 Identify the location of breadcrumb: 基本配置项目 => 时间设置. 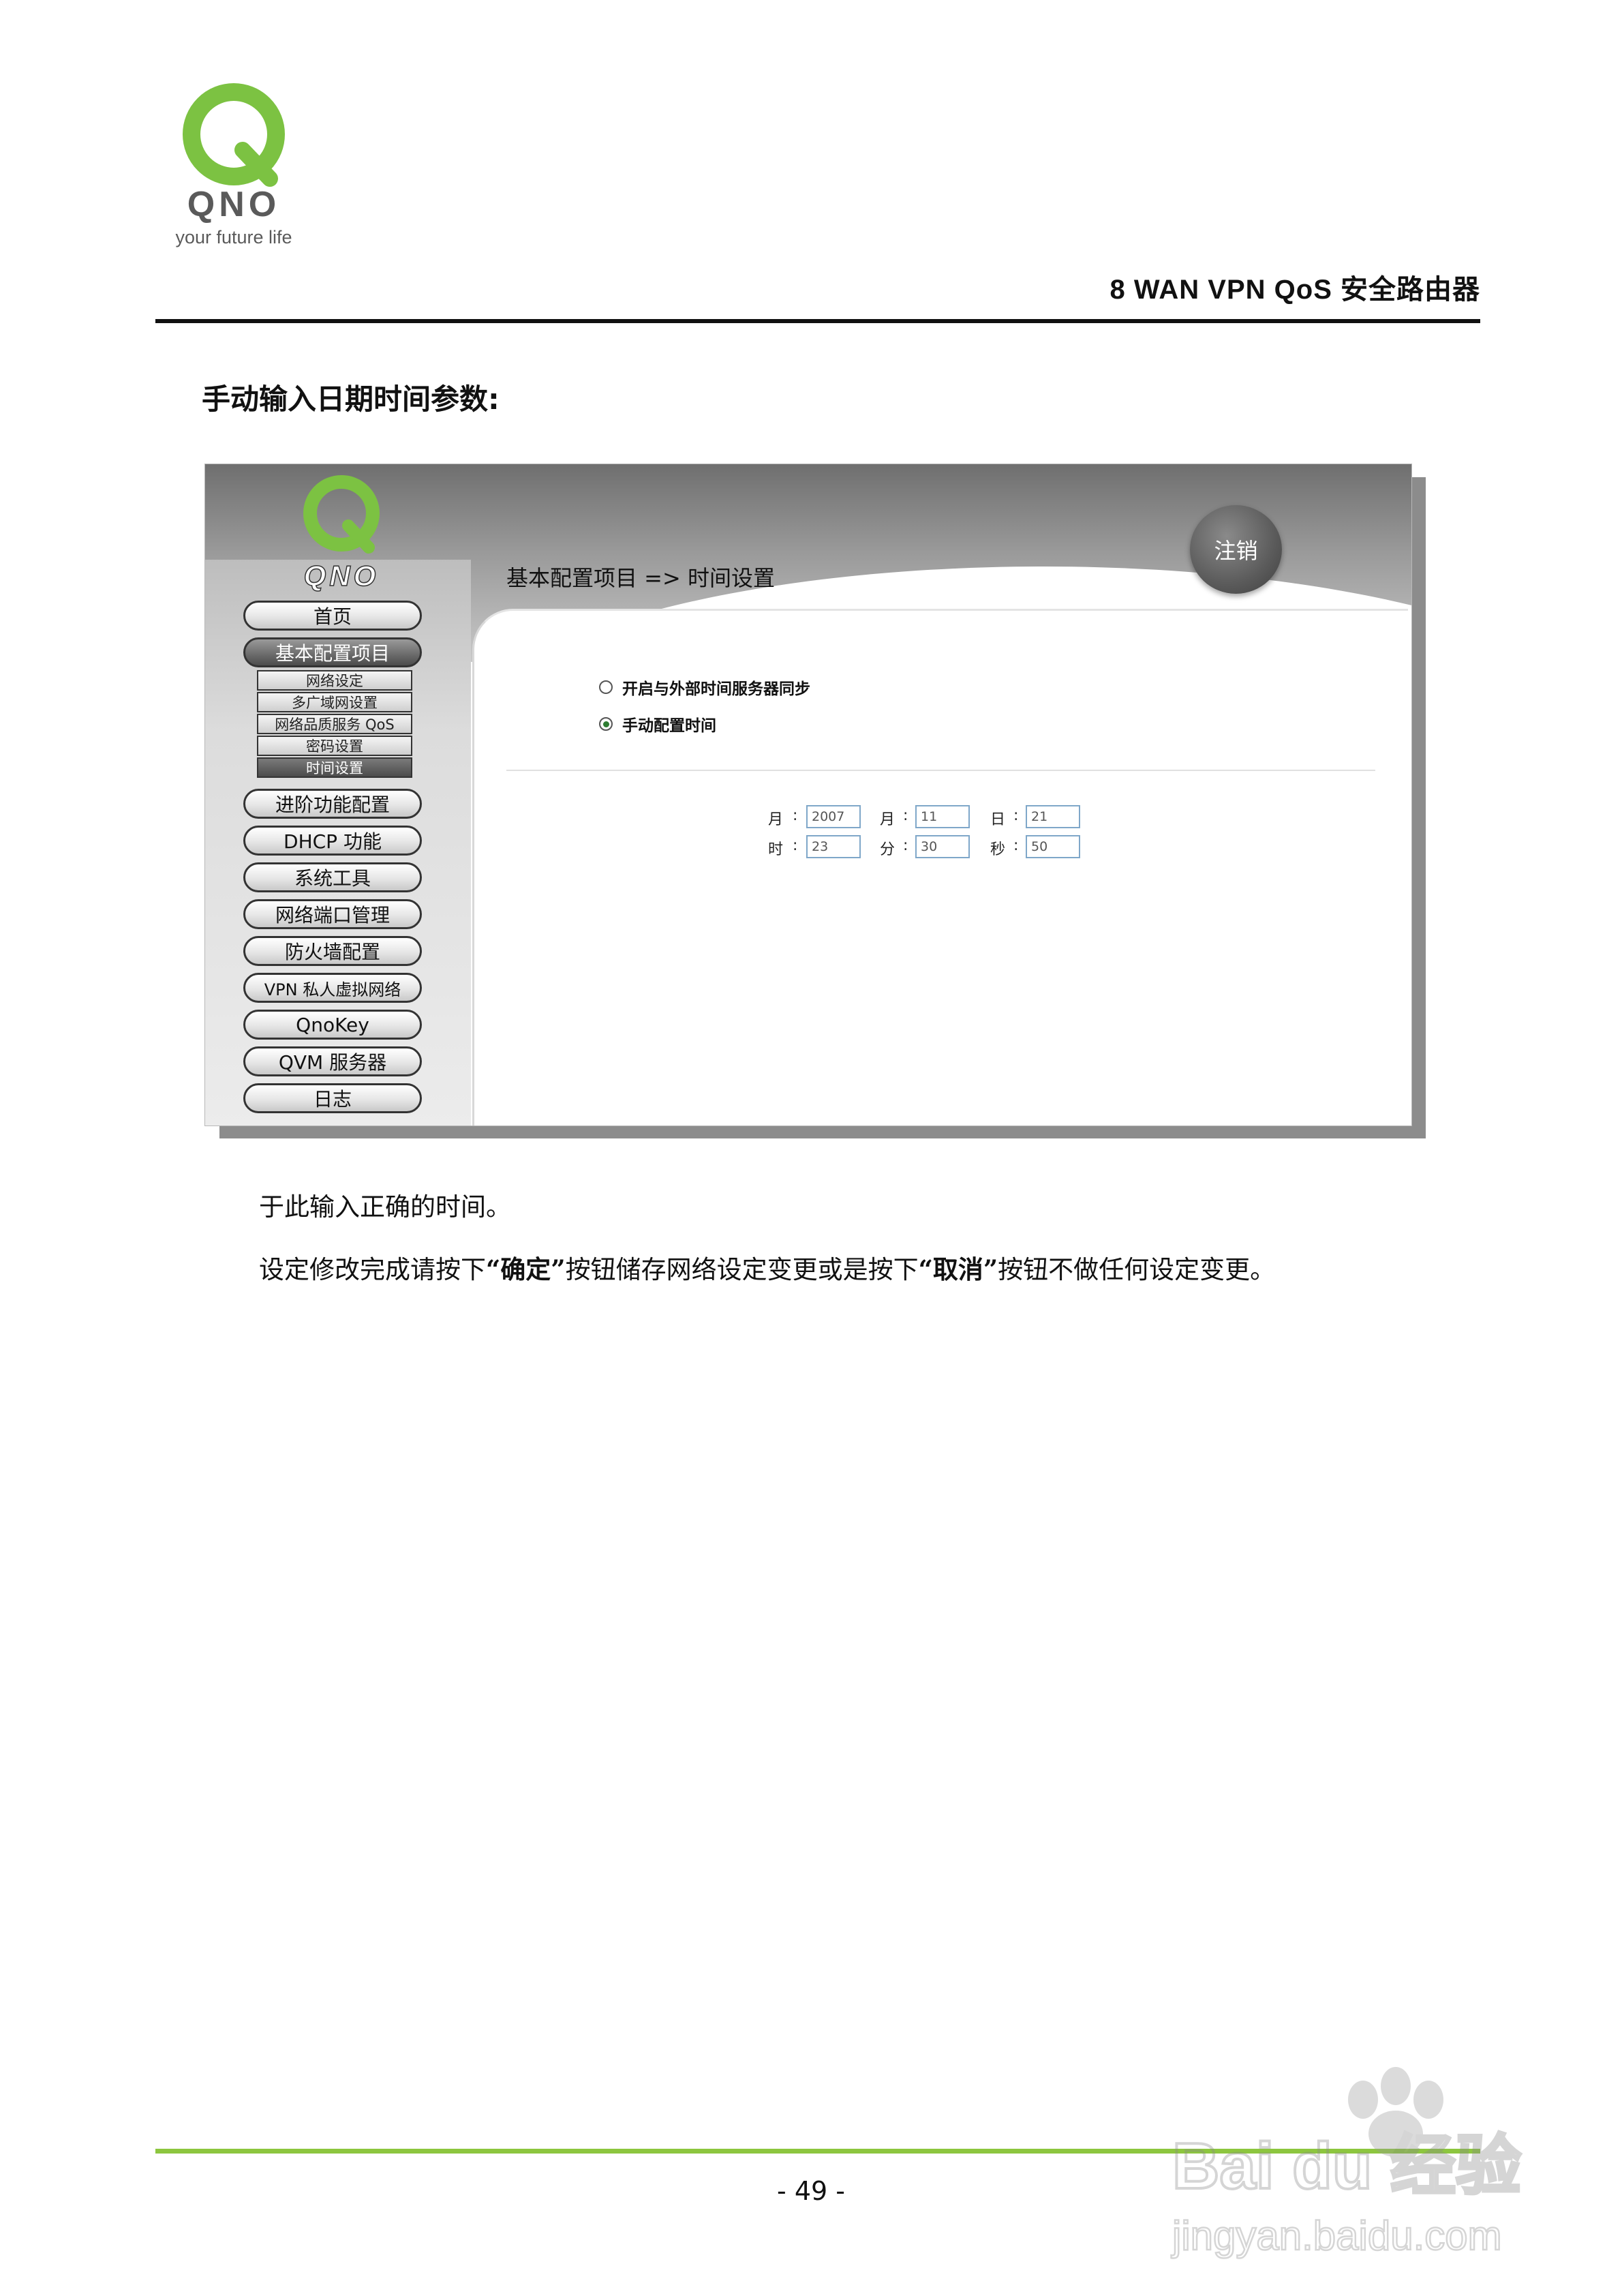
(640, 578).